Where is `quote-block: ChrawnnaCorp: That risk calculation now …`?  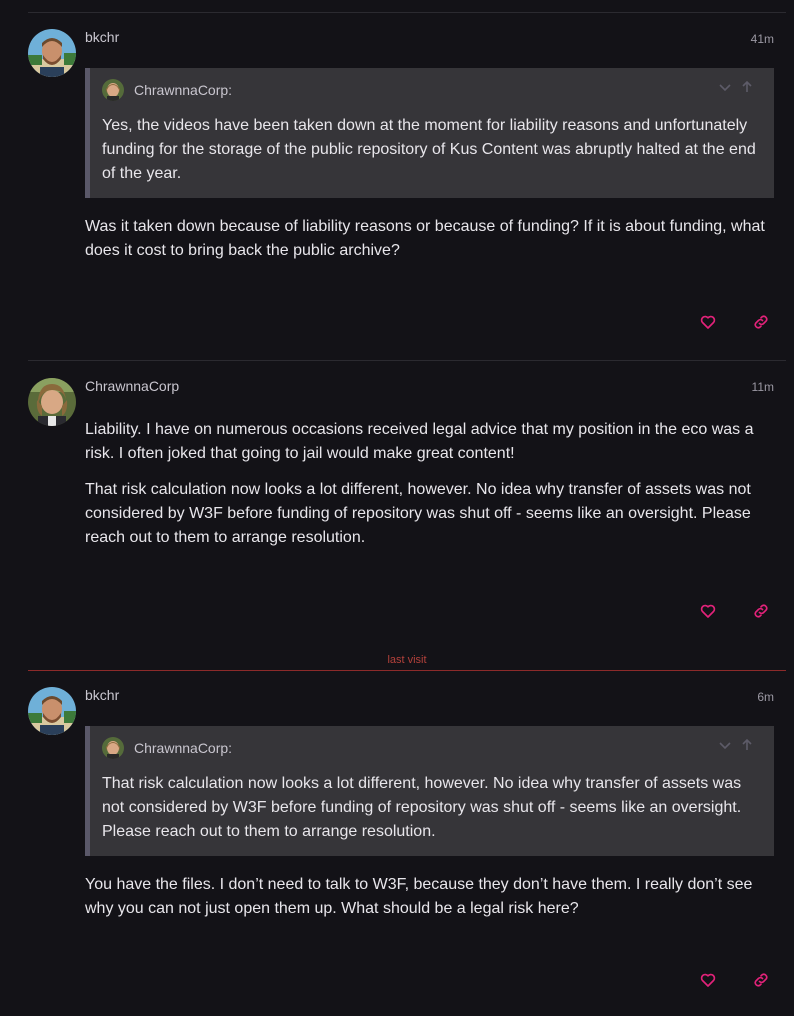
quote-block: ChrawnnaCorp: That risk calculation now … is located at coordinates (429, 791).